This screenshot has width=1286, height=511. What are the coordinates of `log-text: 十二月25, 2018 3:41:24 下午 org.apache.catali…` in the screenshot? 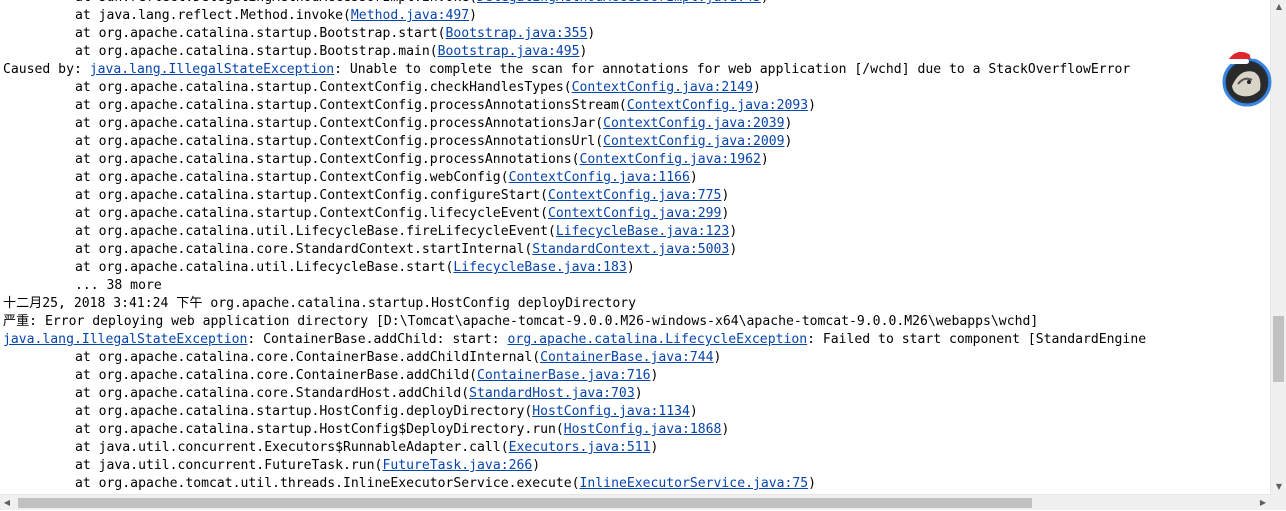 It's located at (320, 303).